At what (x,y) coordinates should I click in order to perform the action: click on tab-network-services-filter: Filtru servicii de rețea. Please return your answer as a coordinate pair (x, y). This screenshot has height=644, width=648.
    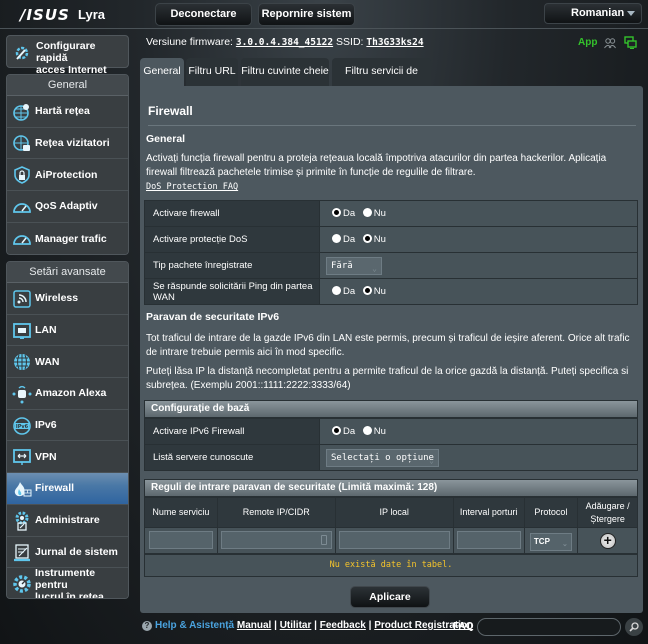
    Looking at the image, I should click on (381, 81).